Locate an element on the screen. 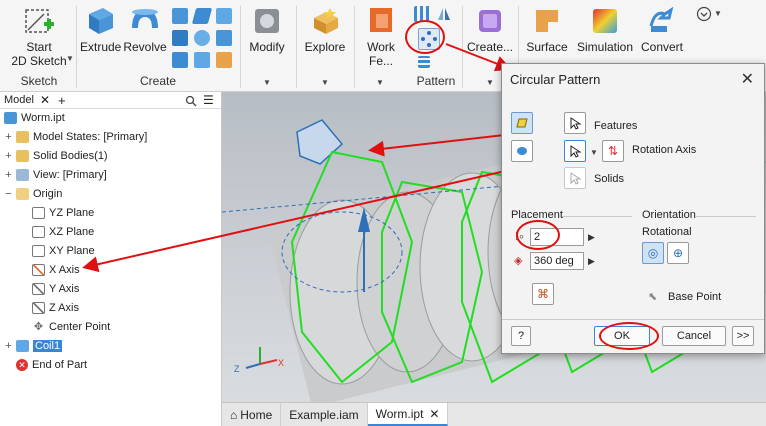 This screenshot has height=426, width=766. add-icon: + is located at coordinates (62, 100).